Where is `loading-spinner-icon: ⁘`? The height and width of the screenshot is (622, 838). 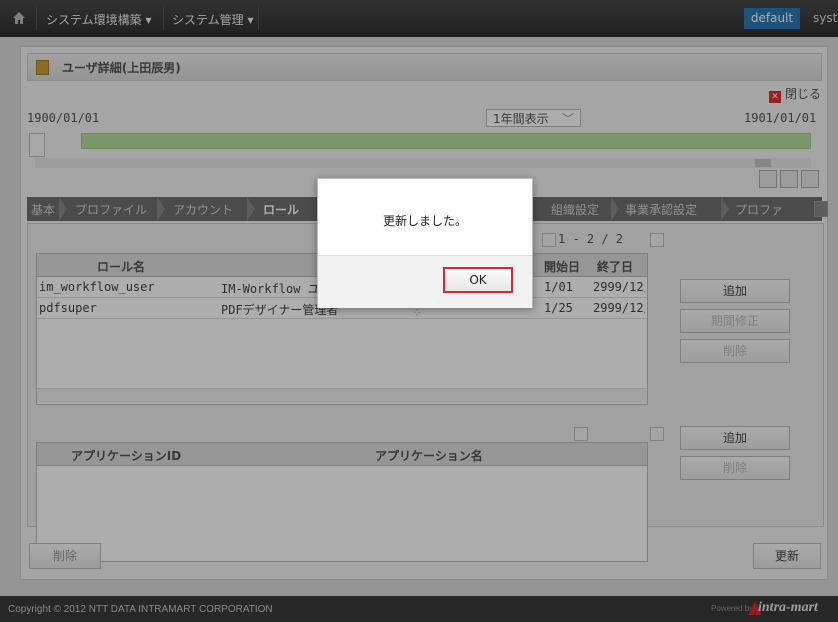
loading-spinner-icon: ⁘ is located at coordinates (417, 313).